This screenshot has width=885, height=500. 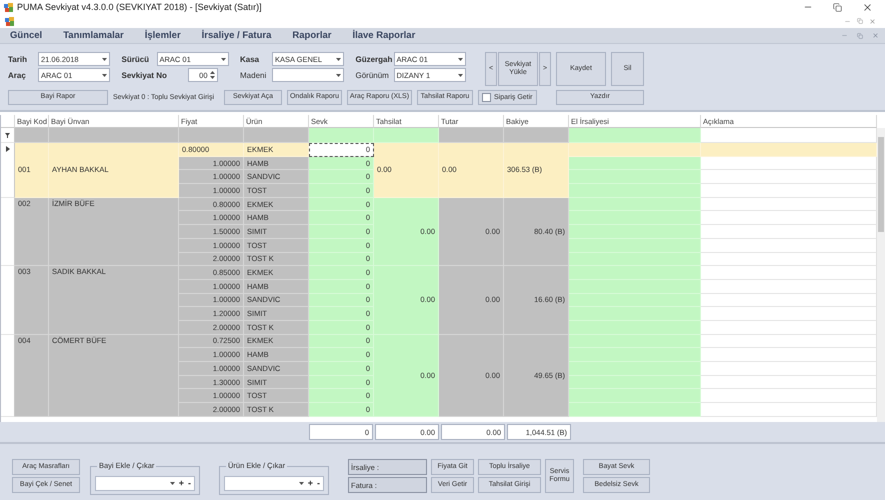 I want to click on menu-item: İrsaliye / Fatura, so click(x=237, y=35).